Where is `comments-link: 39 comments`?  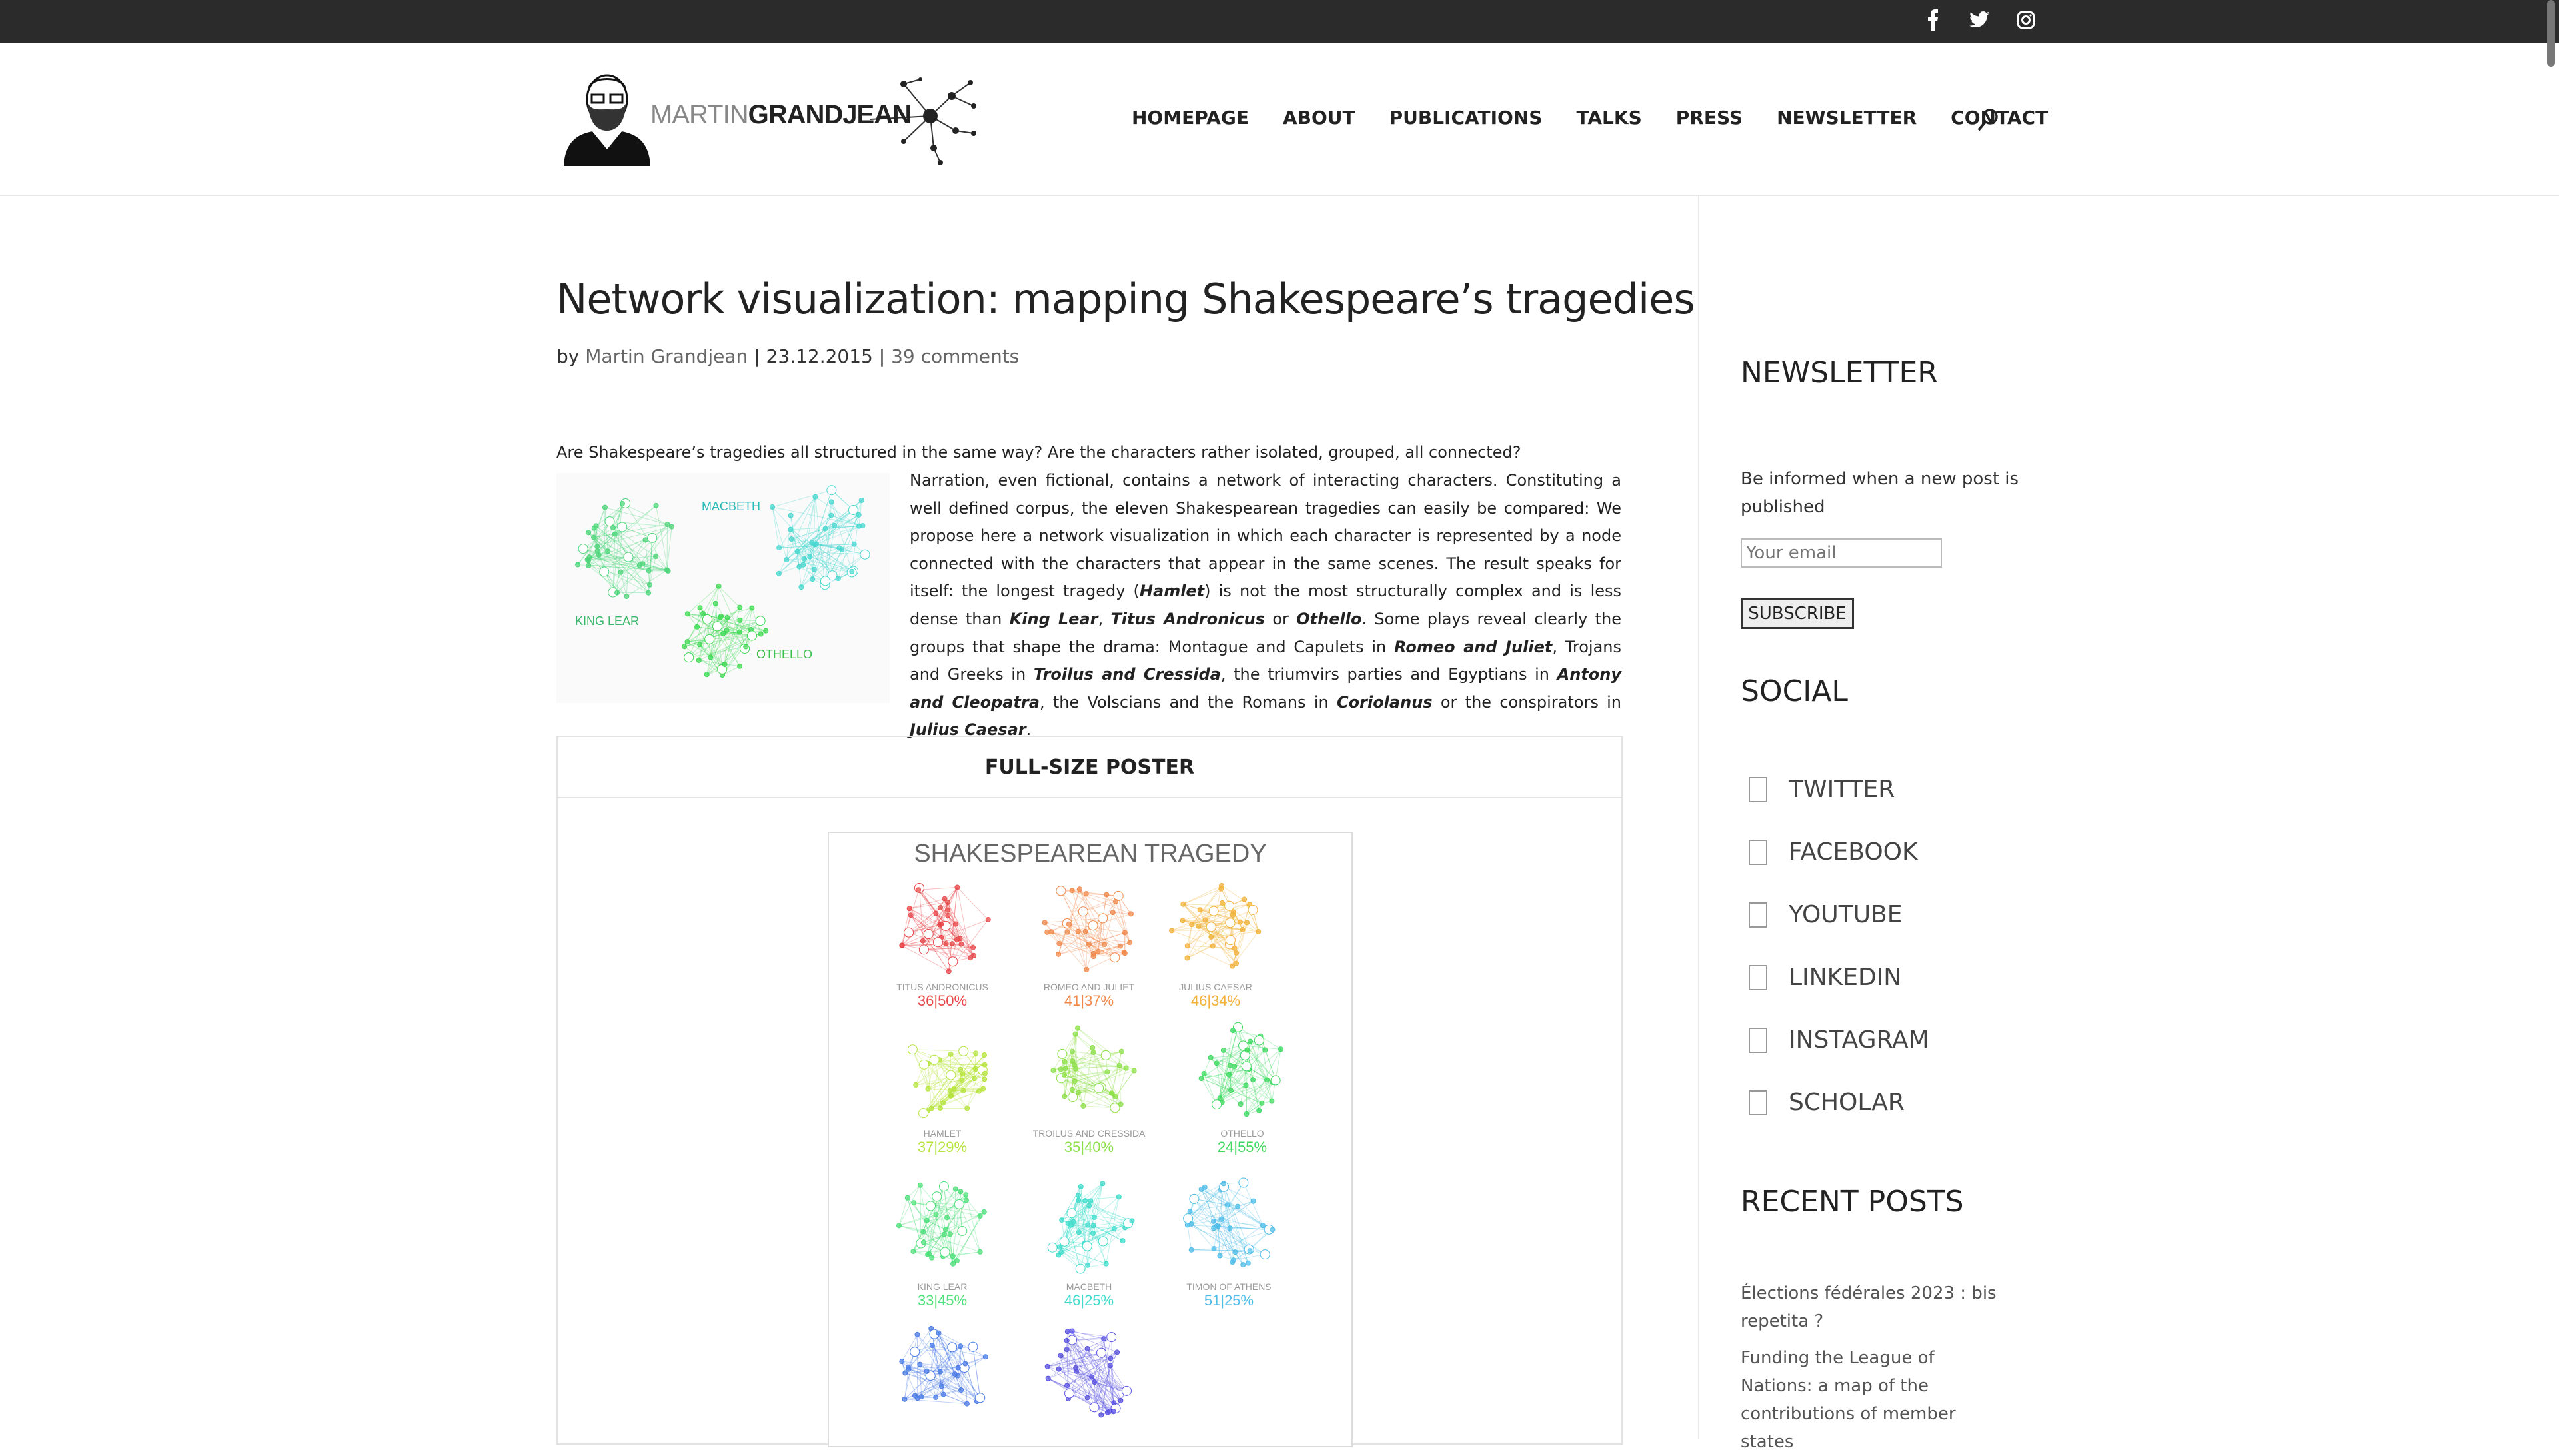
comments-link: 39 comments is located at coordinates (955, 356).